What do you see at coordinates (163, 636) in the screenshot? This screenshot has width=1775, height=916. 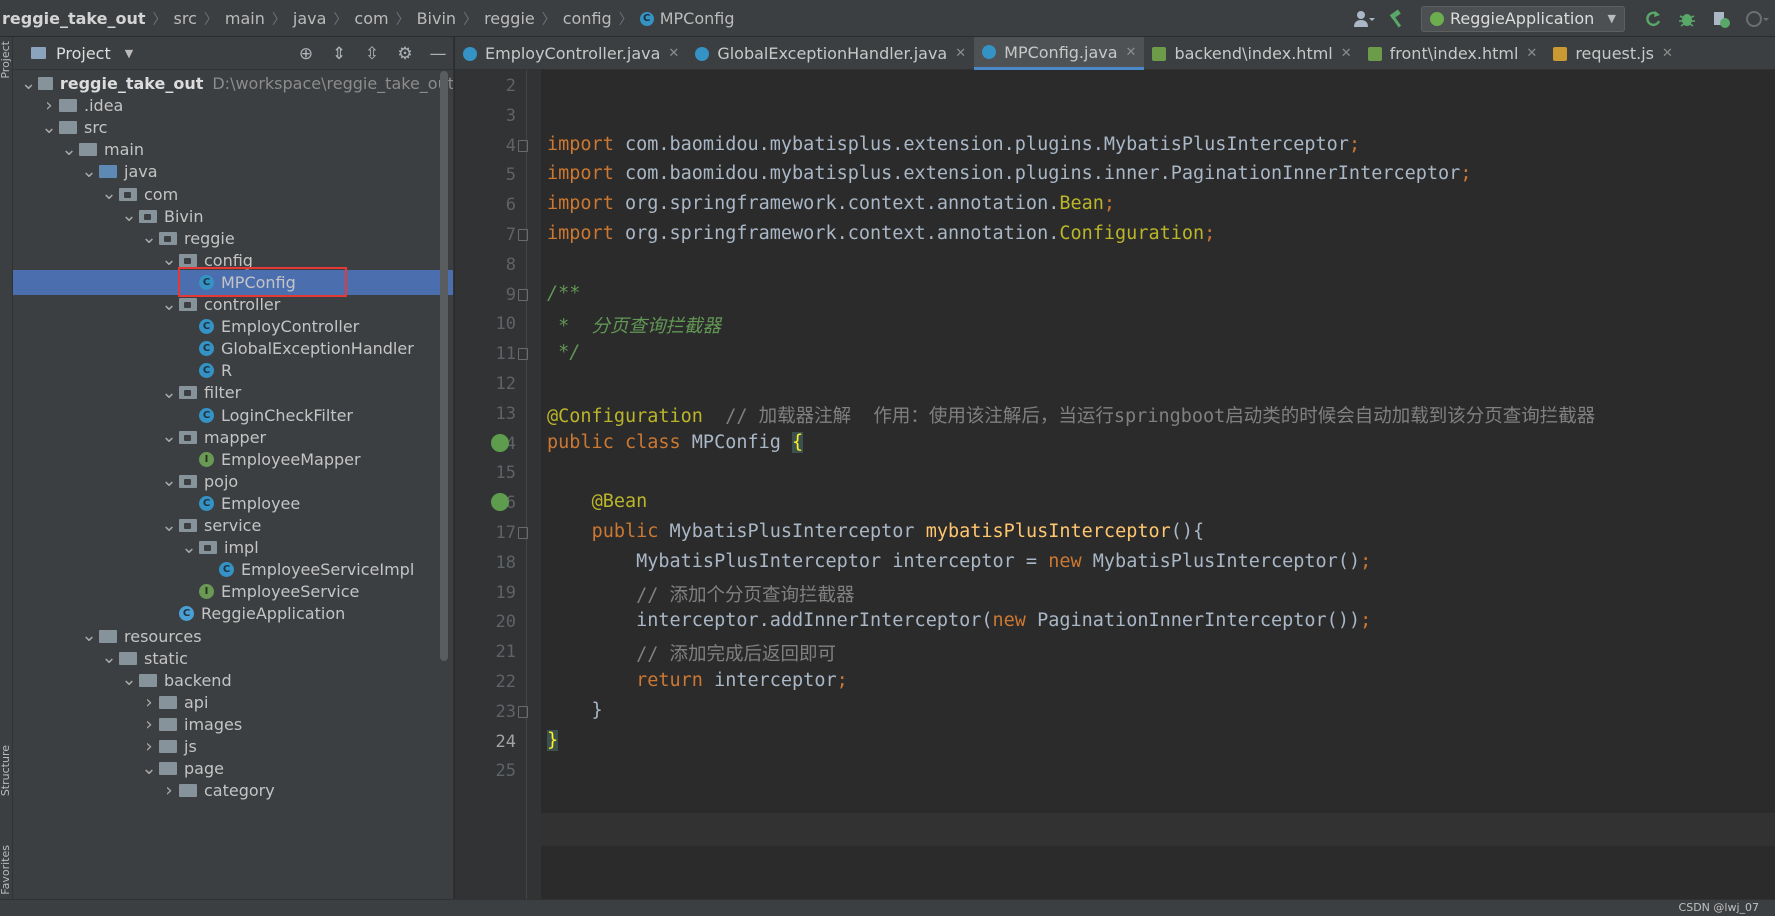 I see `tree-node-label: resources` at bounding box center [163, 636].